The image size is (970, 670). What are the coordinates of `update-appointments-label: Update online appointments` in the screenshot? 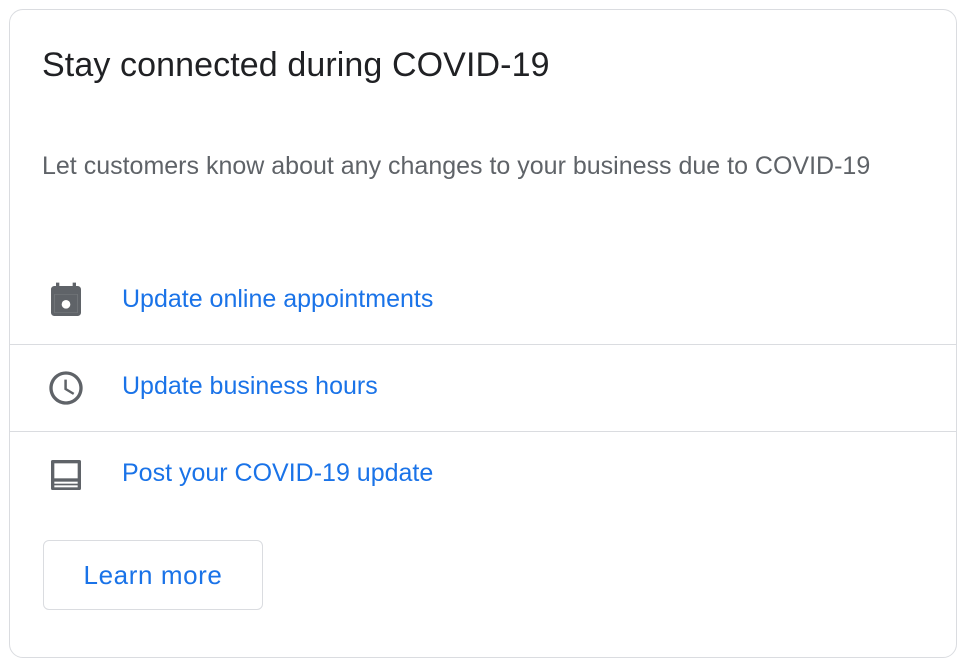 It's located at (278, 299).